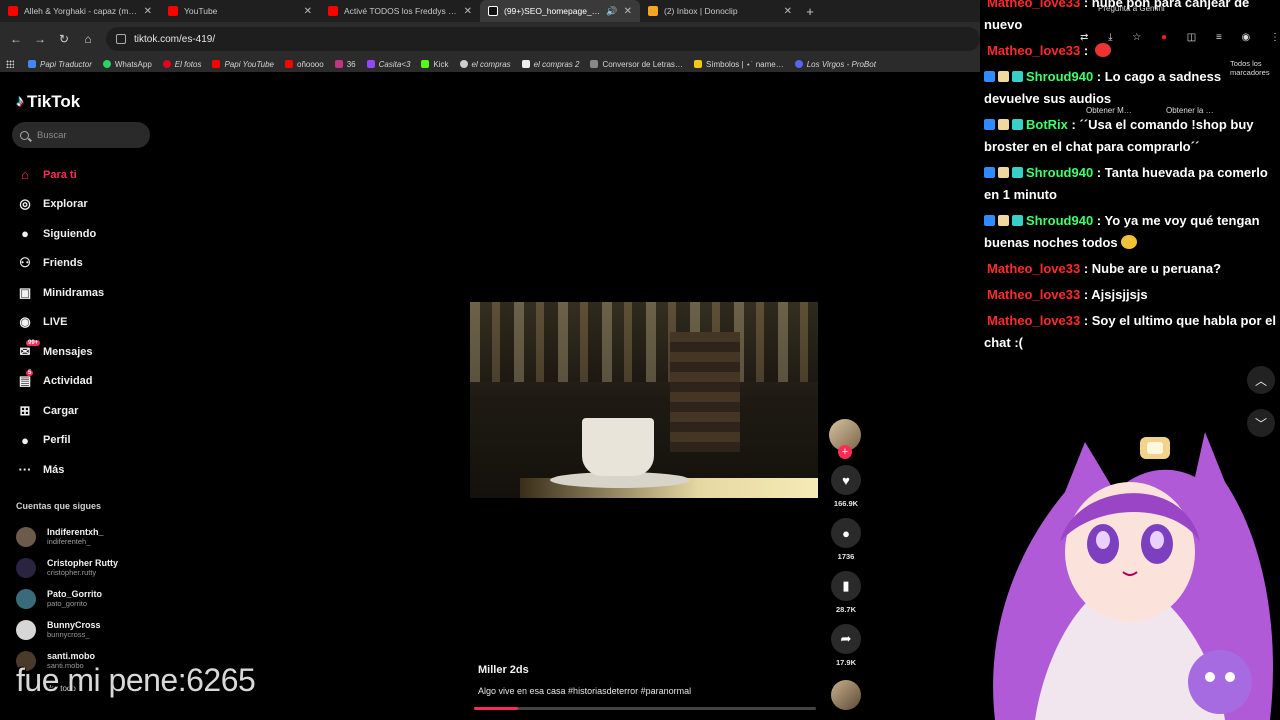 The width and height of the screenshot is (1280, 720). What do you see at coordinates (618, 447) in the screenshot?
I see `video-cup` at bounding box center [618, 447].